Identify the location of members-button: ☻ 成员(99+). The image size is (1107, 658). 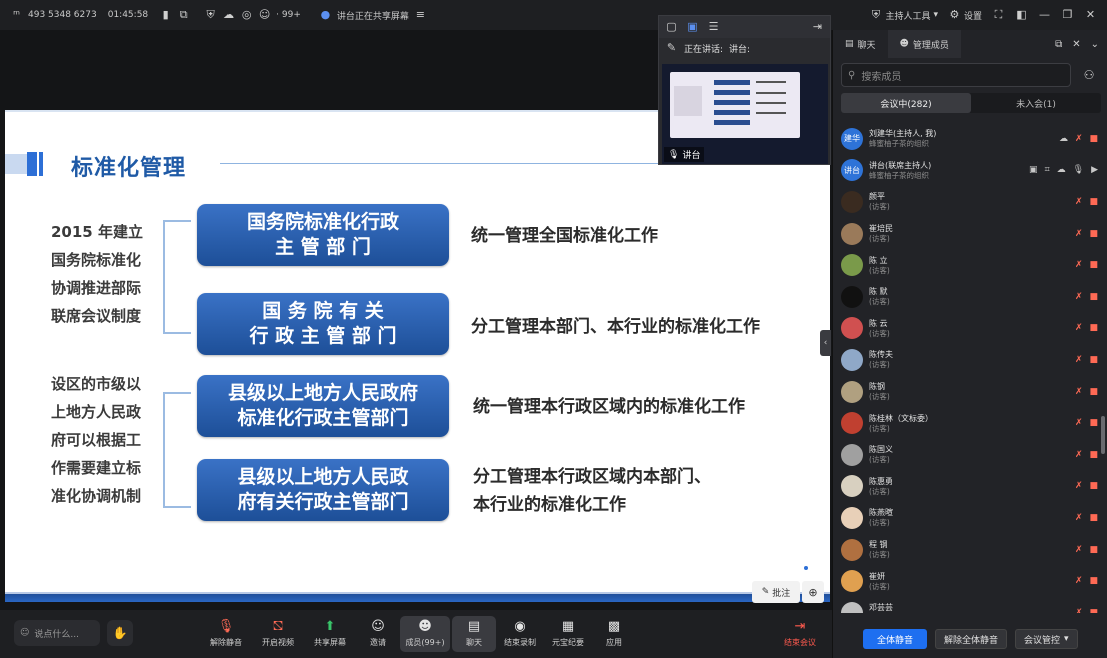
(425, 634).